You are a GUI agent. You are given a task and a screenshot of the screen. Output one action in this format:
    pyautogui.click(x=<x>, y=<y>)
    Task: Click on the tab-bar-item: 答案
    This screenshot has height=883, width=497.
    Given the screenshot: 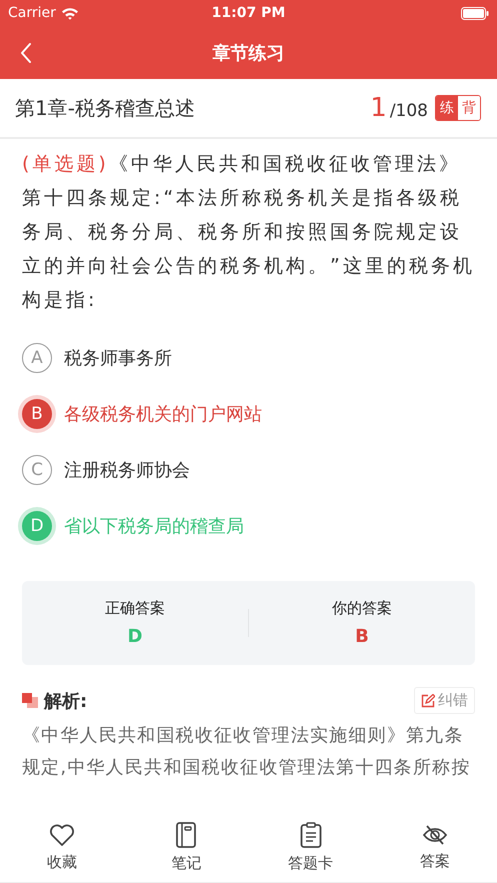 What is the action you would take?
    pyautogui.click(x=434, y=847)
    